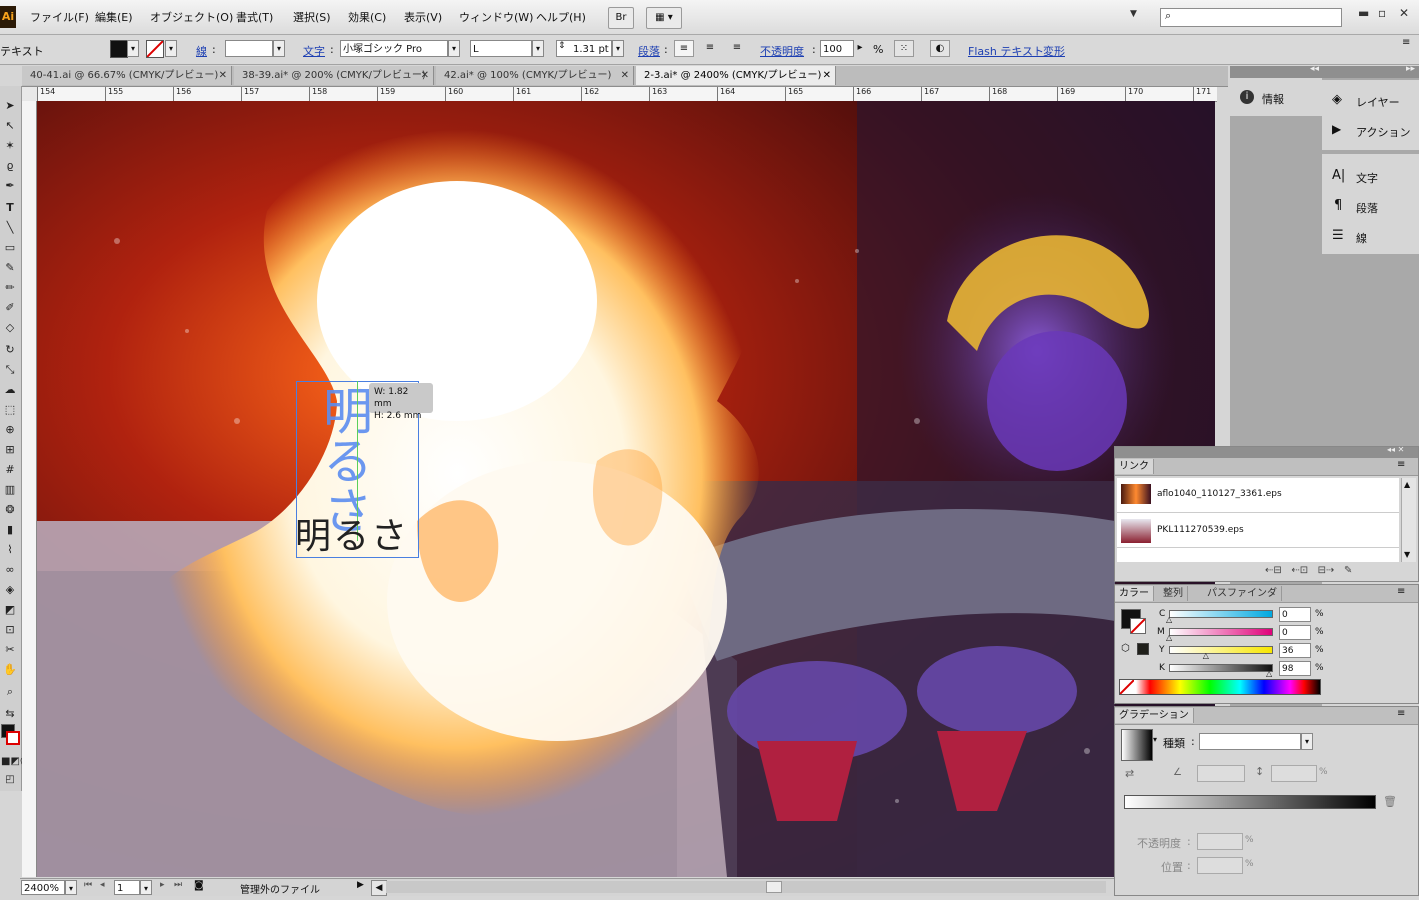  I want to click on menu-select: 選択(S), so click(312, 17).